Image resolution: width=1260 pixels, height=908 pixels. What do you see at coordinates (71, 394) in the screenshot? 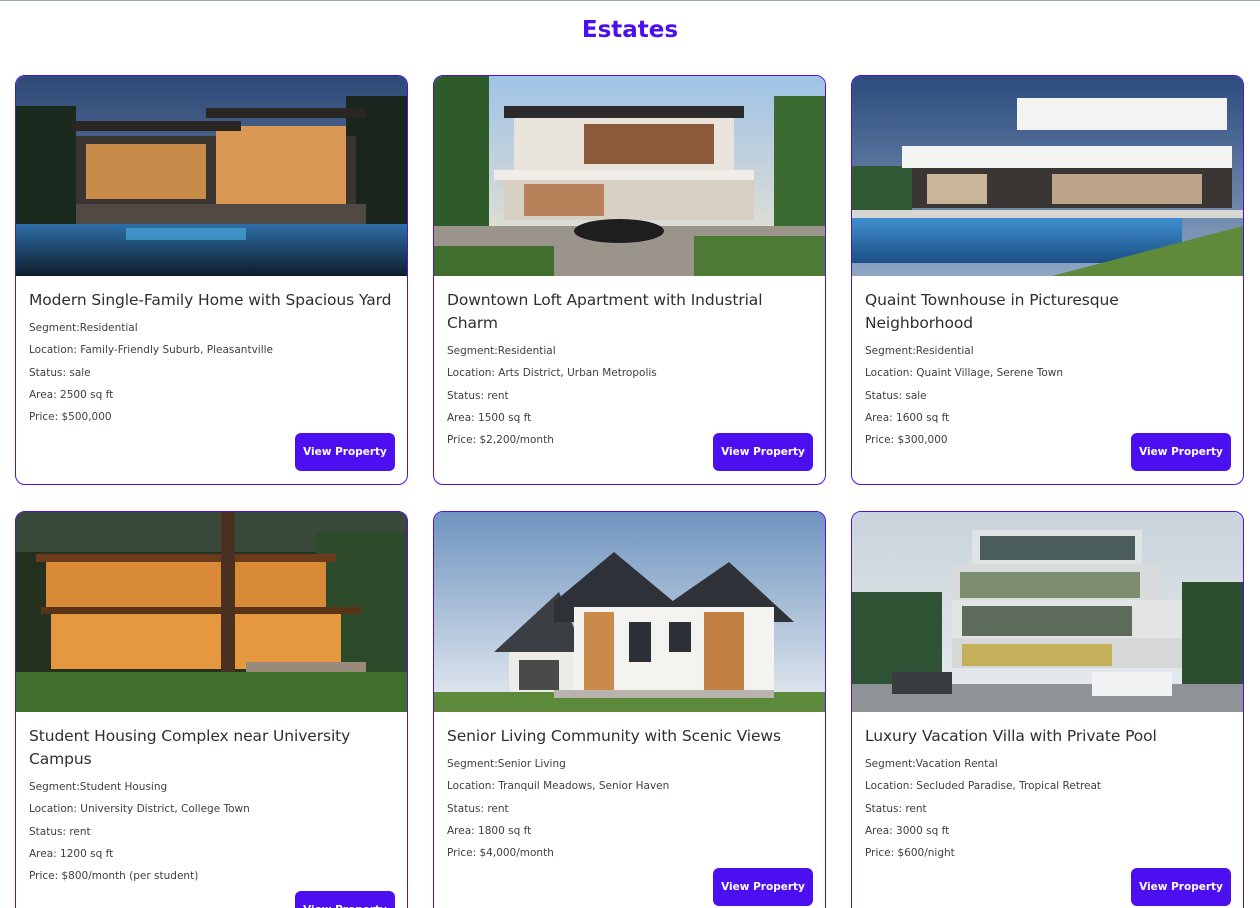
I see `area-row: Area: 2500 sq ft` at bounding box center [71, 394].